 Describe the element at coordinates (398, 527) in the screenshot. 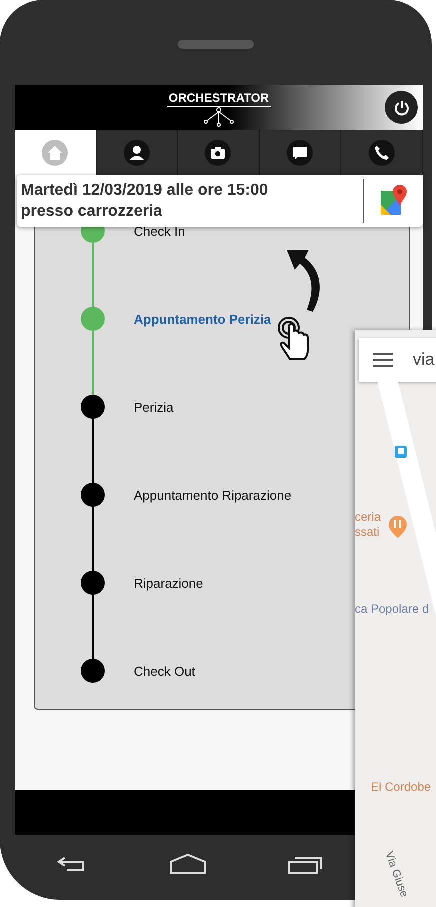

I see `restaurant-pin-icon` at that location.